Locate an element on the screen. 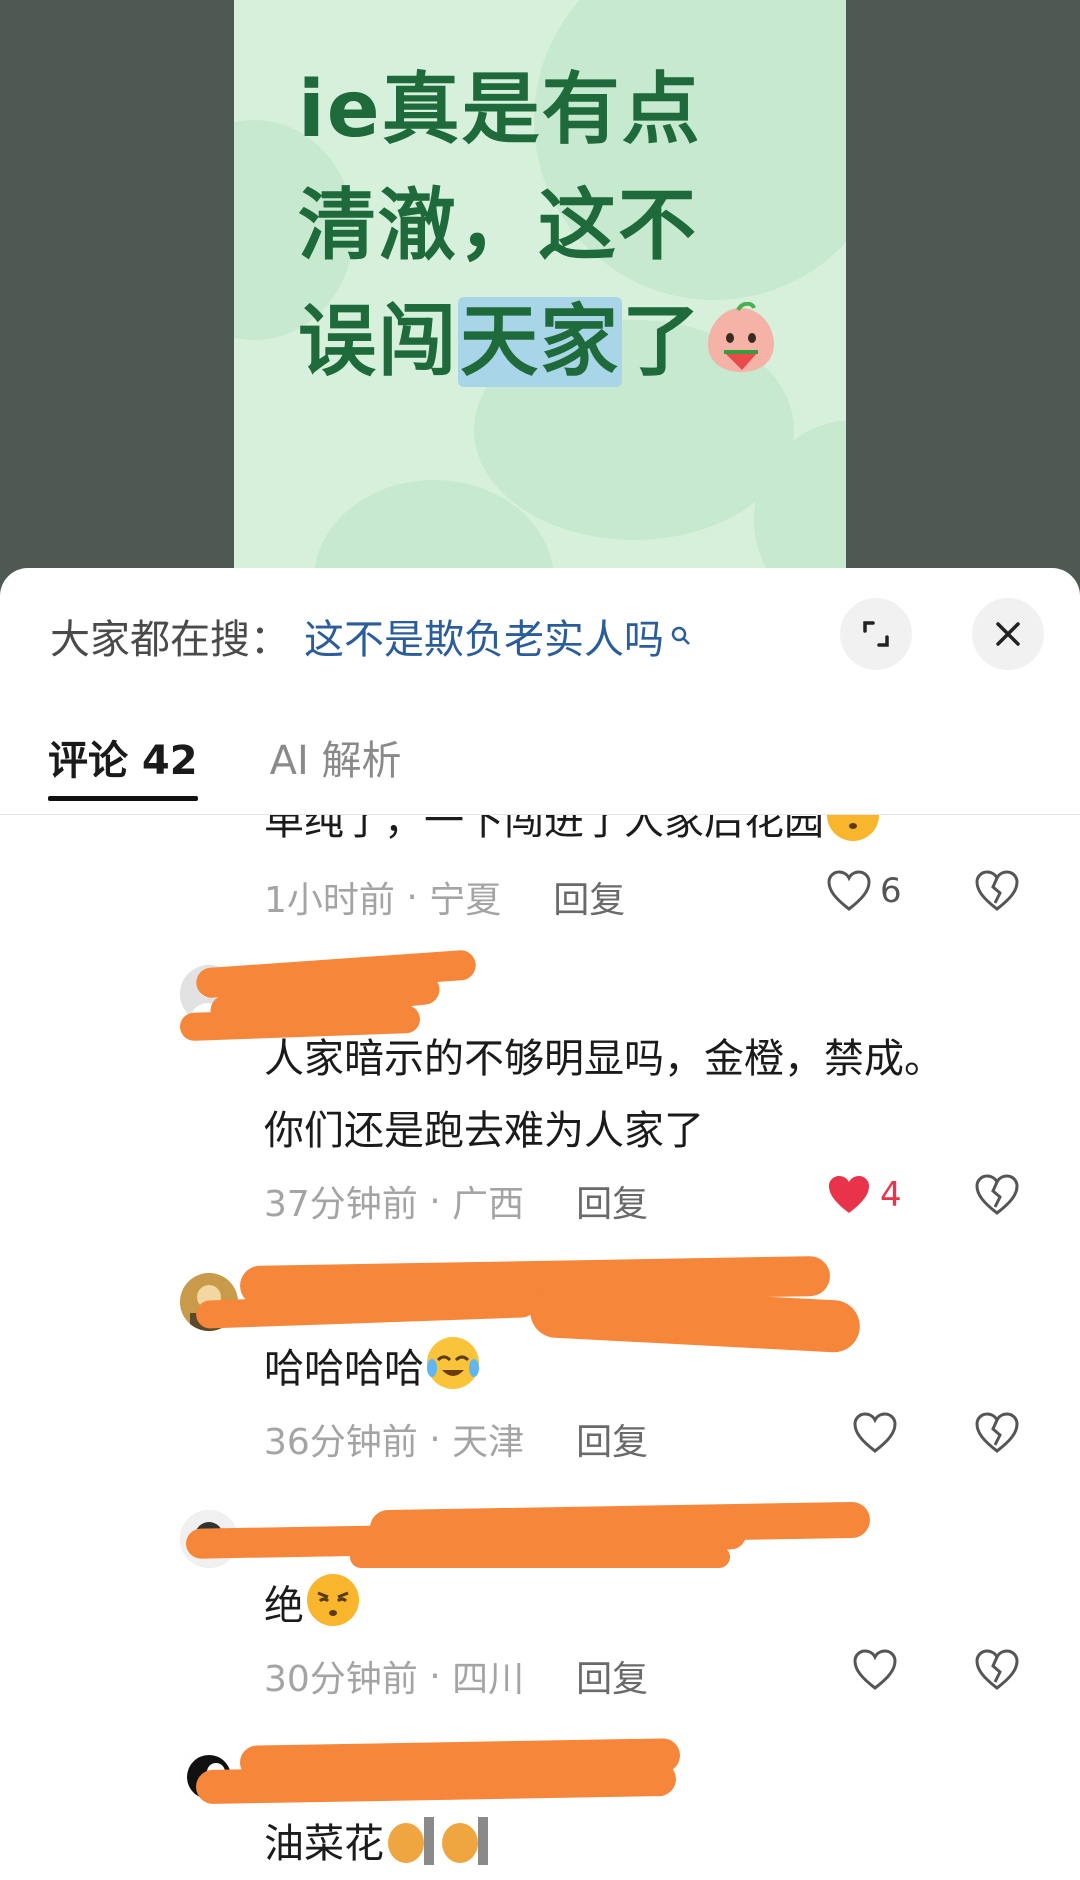  comment-text: 单纯了，一下闯进了人家后花园 is located at coordinates (654, 836).